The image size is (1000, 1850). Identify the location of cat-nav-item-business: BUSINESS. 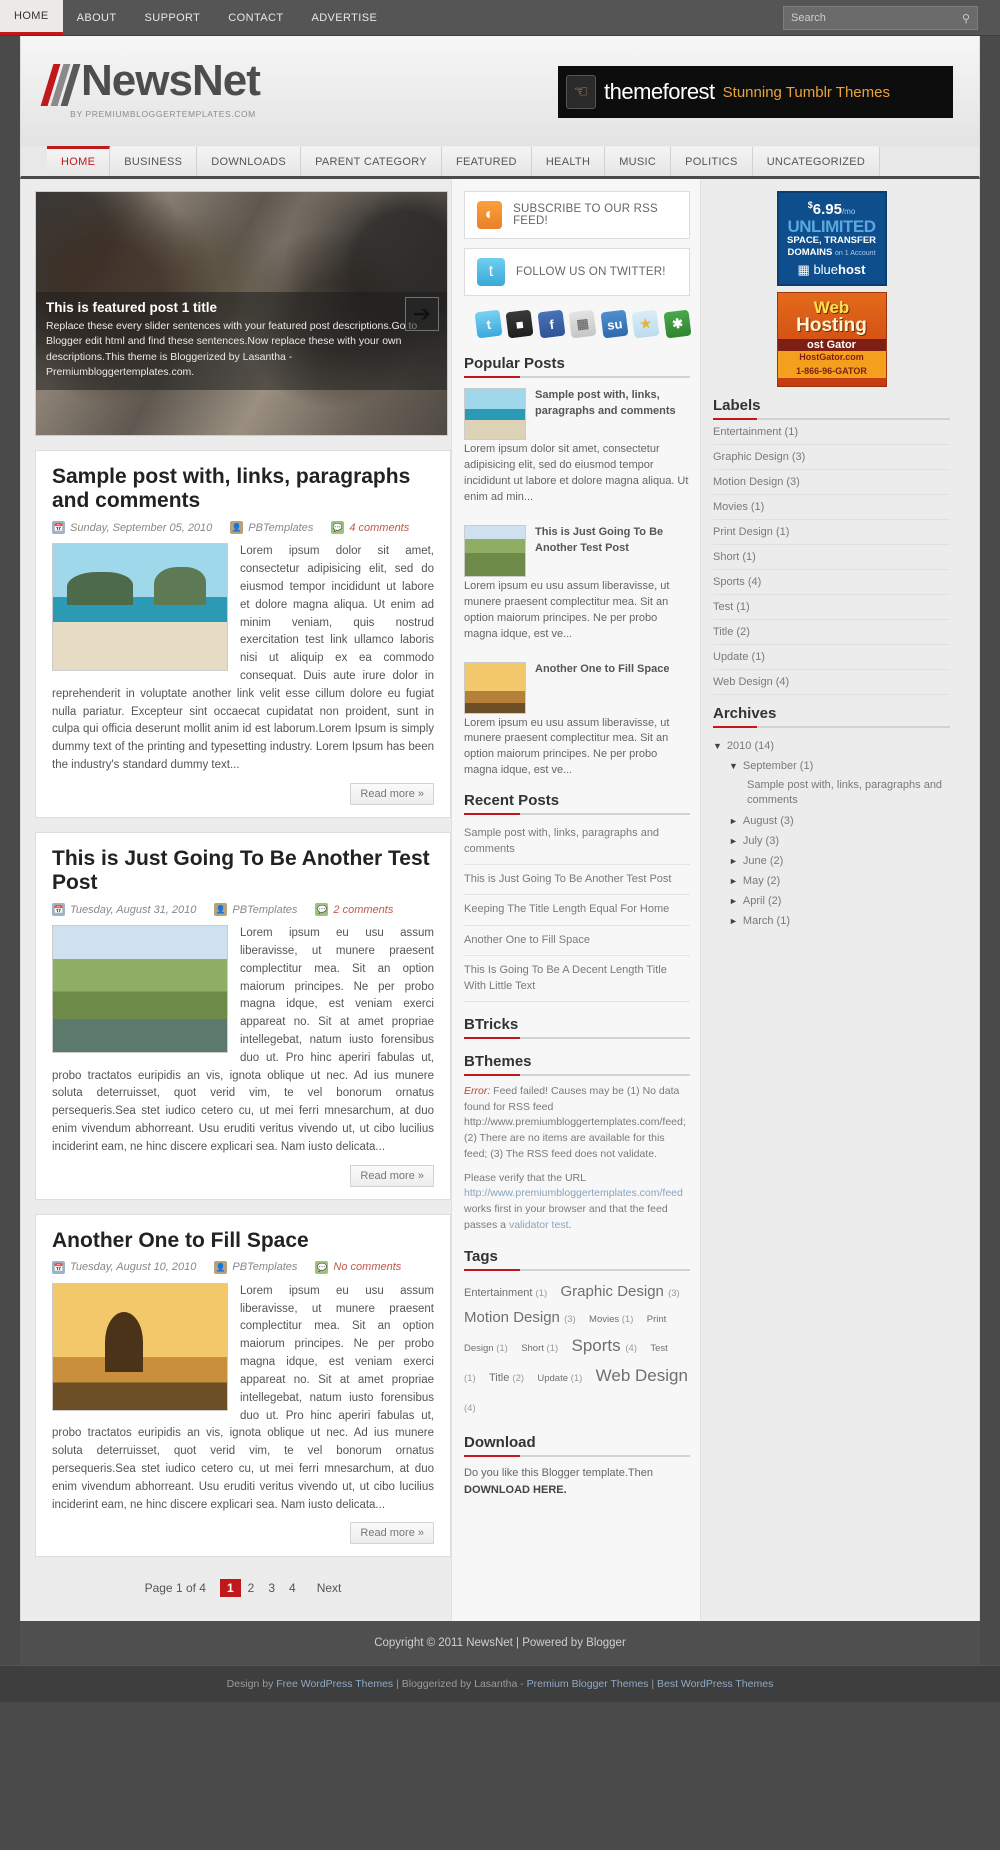
(154, 161).